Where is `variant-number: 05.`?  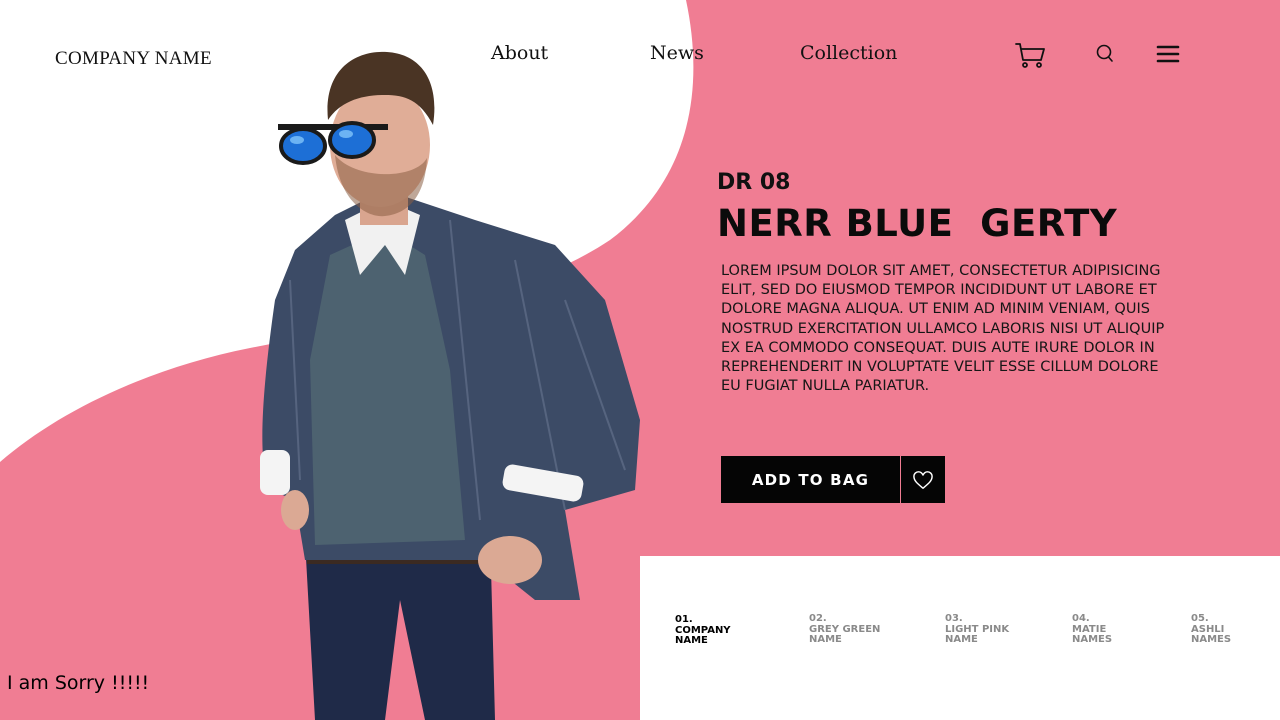
variant-number: 05. is located at coordinates (1200, 618).